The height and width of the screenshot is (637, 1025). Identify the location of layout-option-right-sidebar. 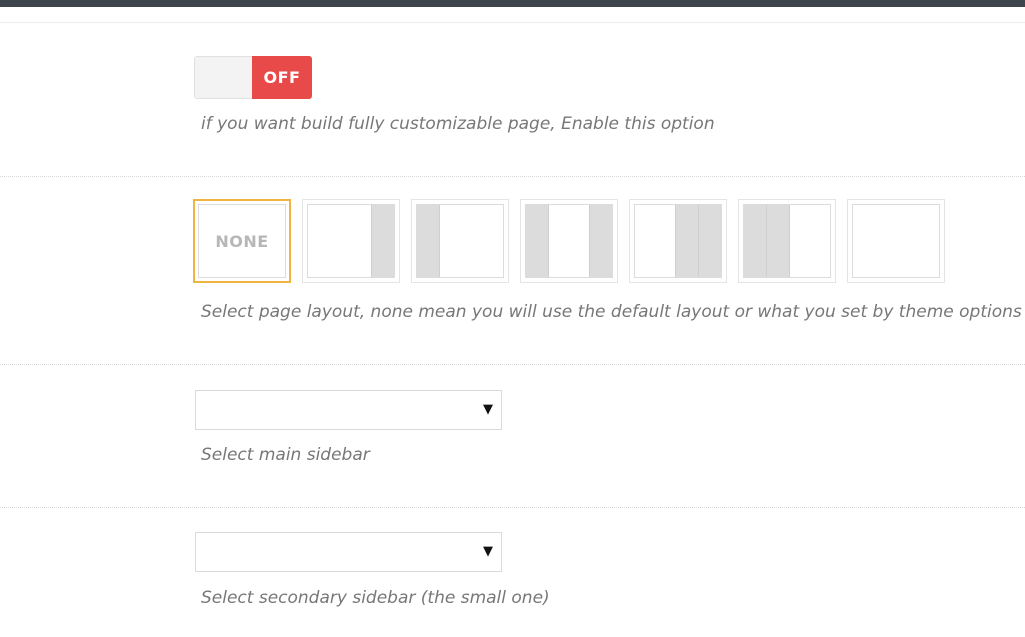
(351, 241).